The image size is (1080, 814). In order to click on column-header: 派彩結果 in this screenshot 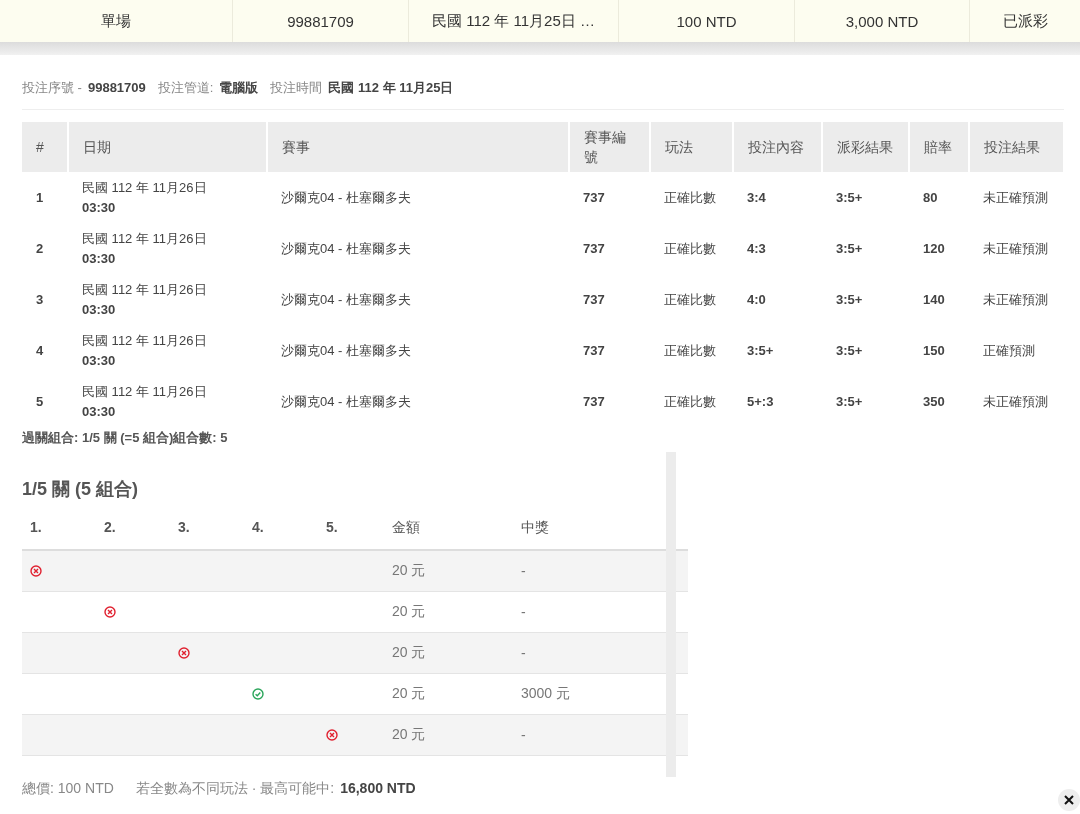, I will do `click(865, 147)`.